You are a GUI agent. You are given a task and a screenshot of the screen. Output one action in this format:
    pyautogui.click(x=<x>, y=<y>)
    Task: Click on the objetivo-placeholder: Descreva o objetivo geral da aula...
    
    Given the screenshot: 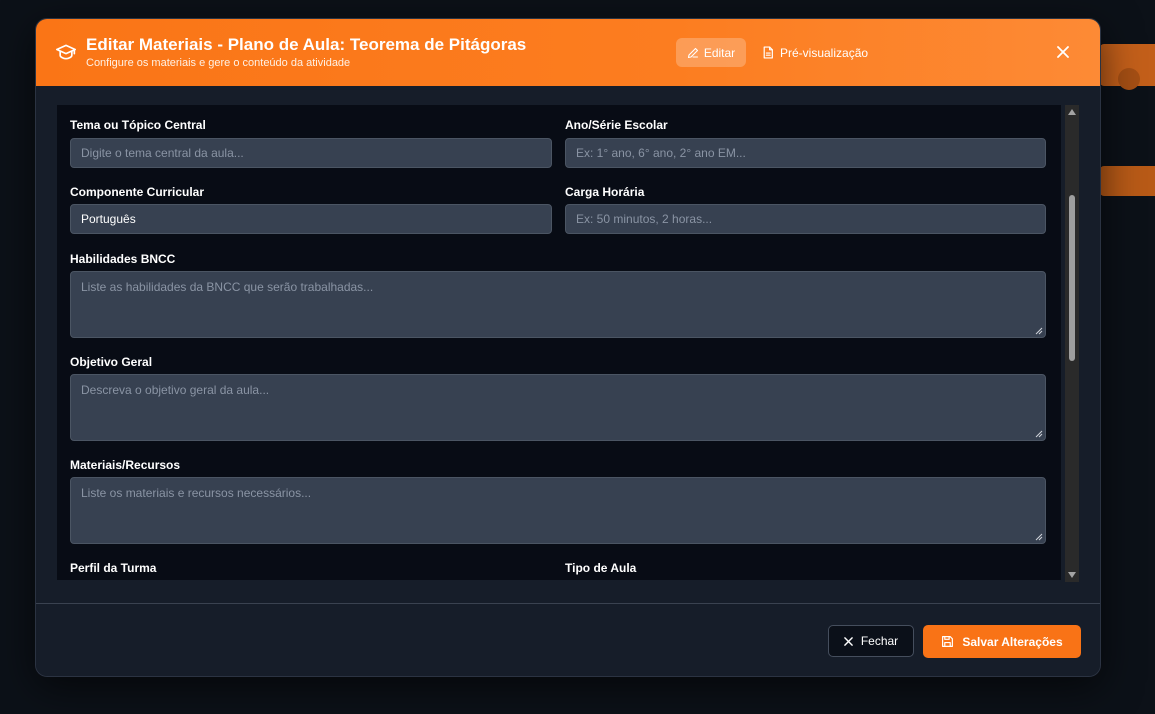 What is the action you would take?
    pyautogui.click(x=175, y=390)
    